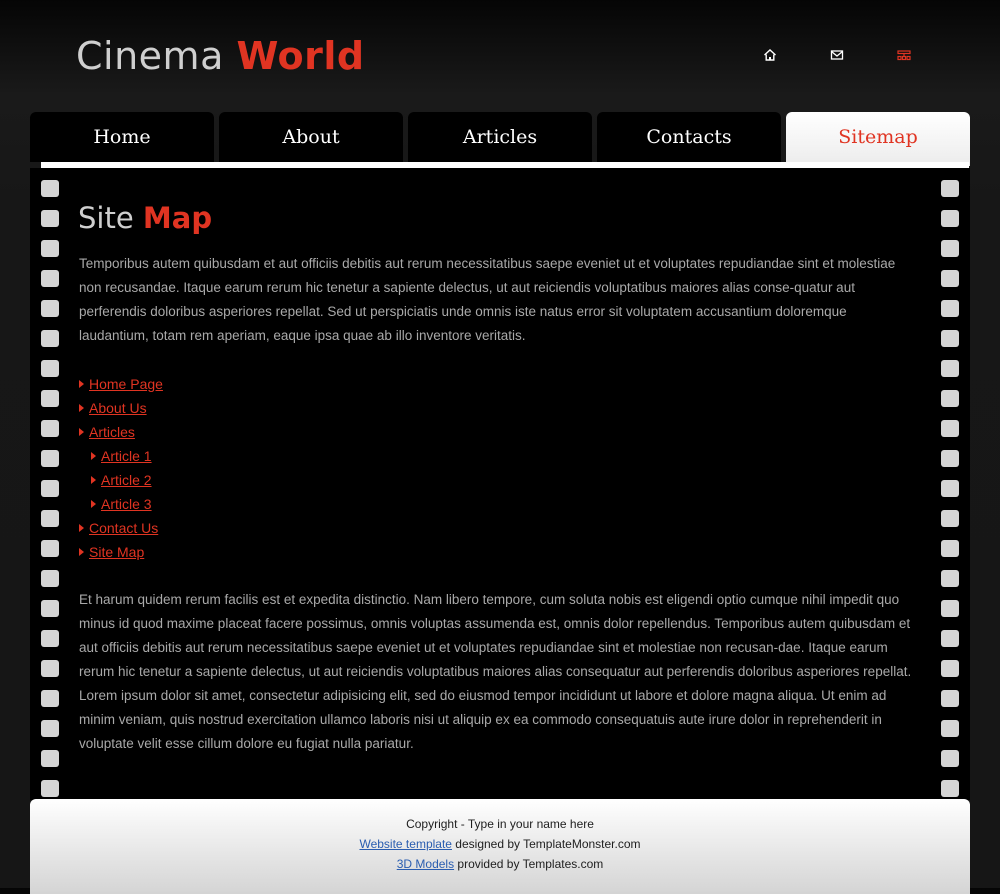  I want to click on sitemap-icon, so click(904, 55).